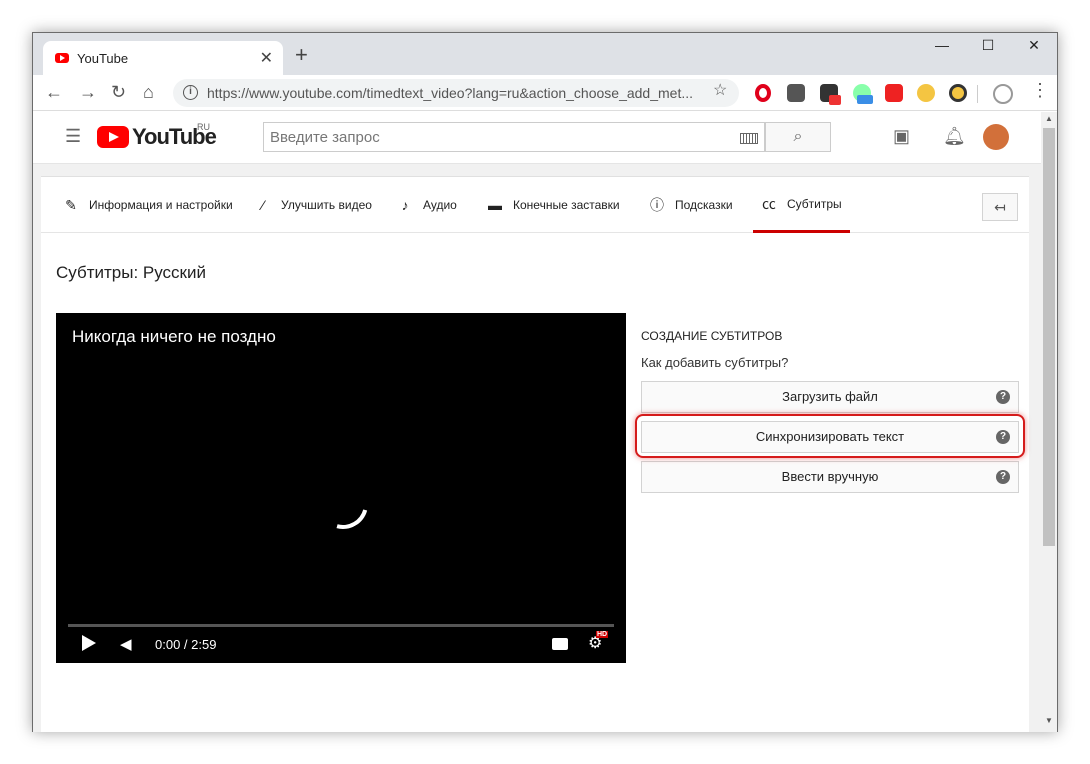 The width and height of the screenshot is (1090, 764). I want to click on youtube-favicon-icon, so click(62, 58).